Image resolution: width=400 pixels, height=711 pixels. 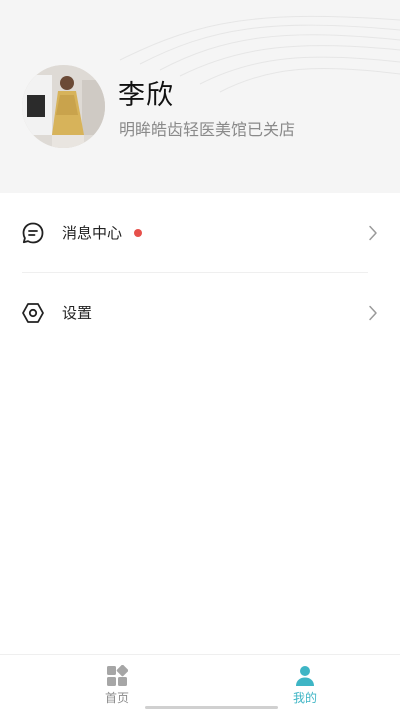 I want to click on bottom-tab-bar: 首页 我的, so click(x=200, y=682).